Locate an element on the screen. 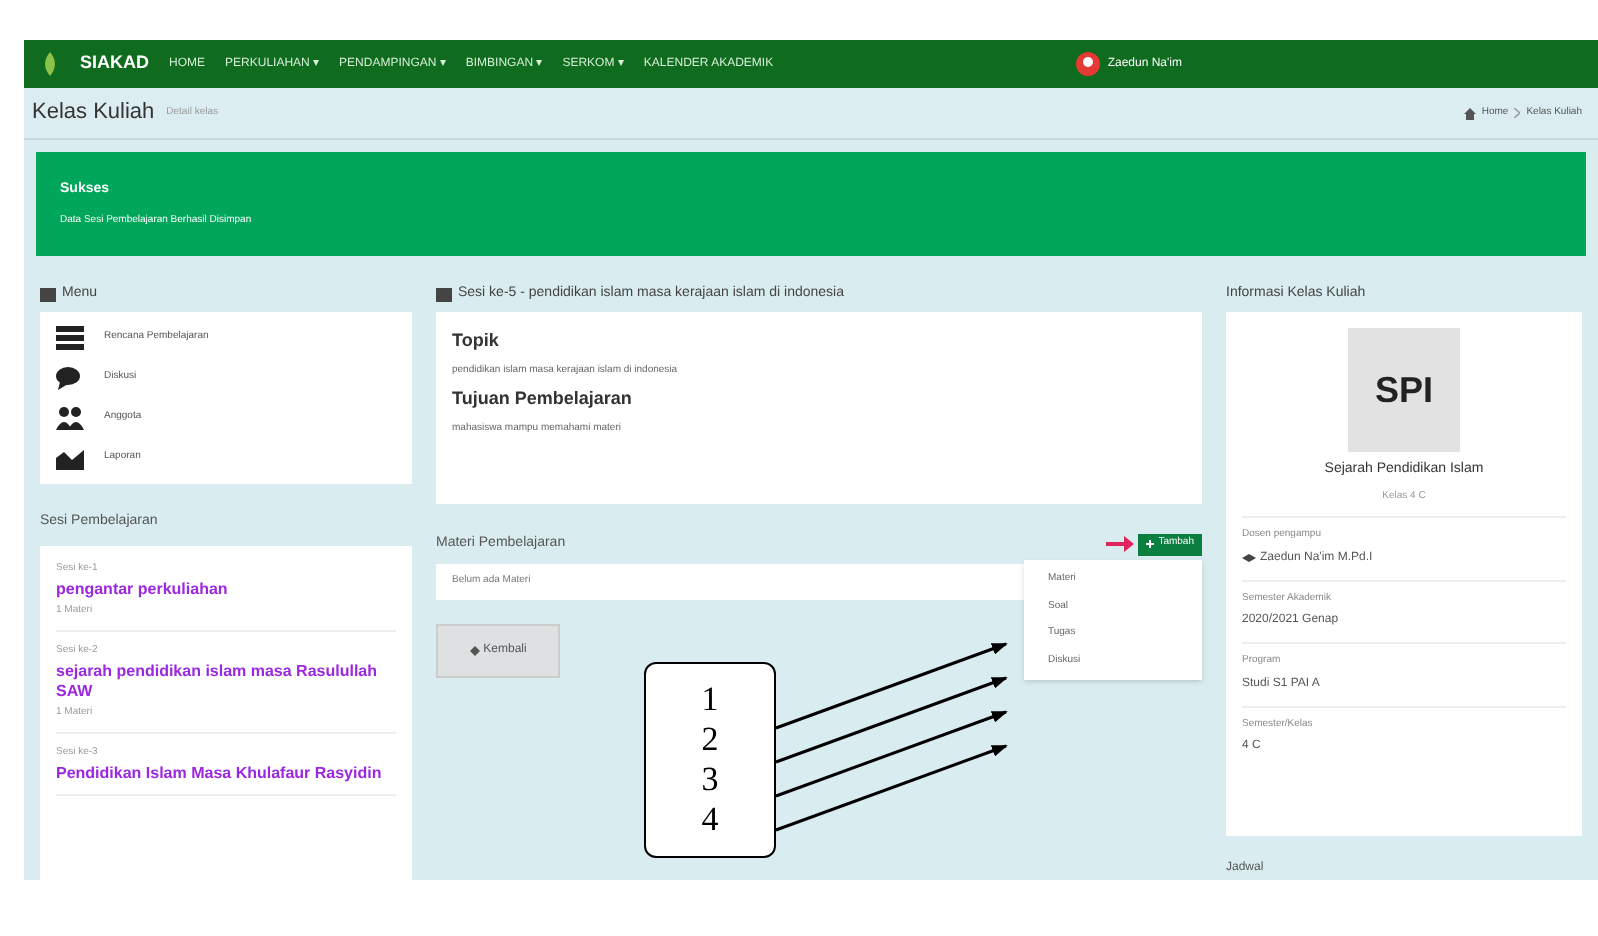 This screenshot has width=1598, height=936. callout-number: 3 is located at coordinates (710, 780).